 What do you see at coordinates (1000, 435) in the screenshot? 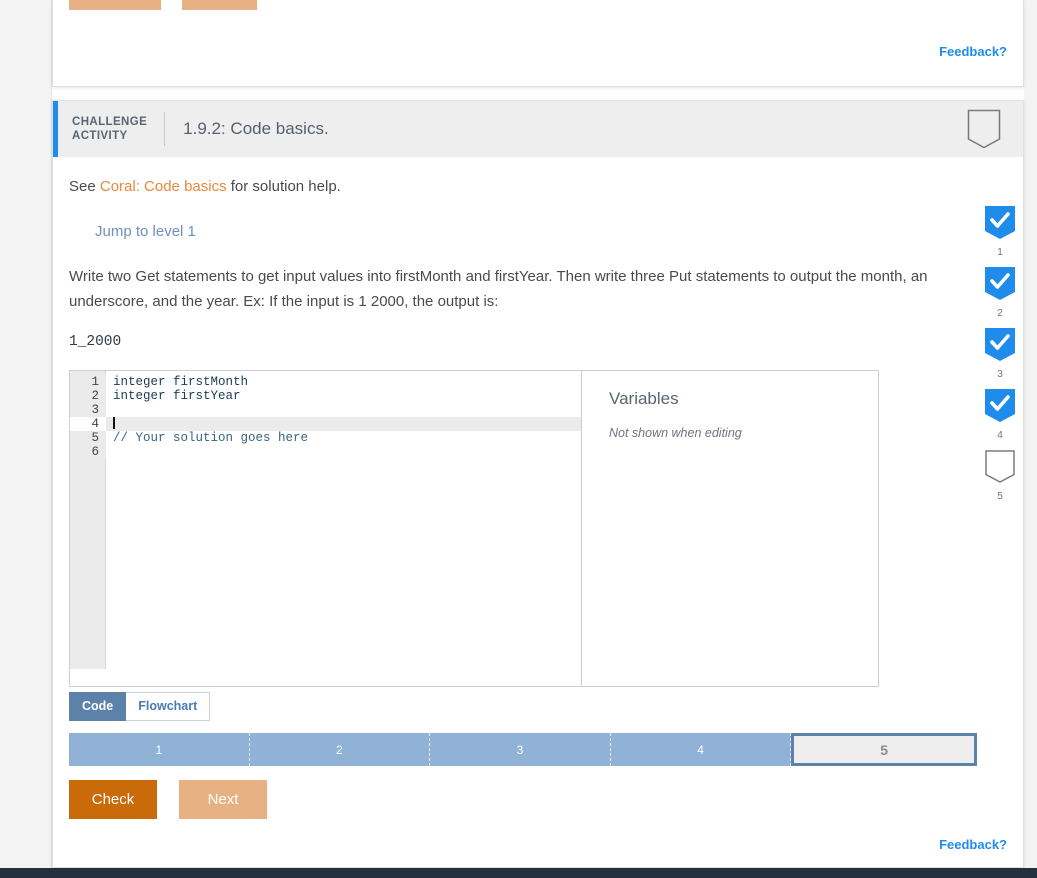
I see `level-status-number: 4` at bounding box center [1000, 435].